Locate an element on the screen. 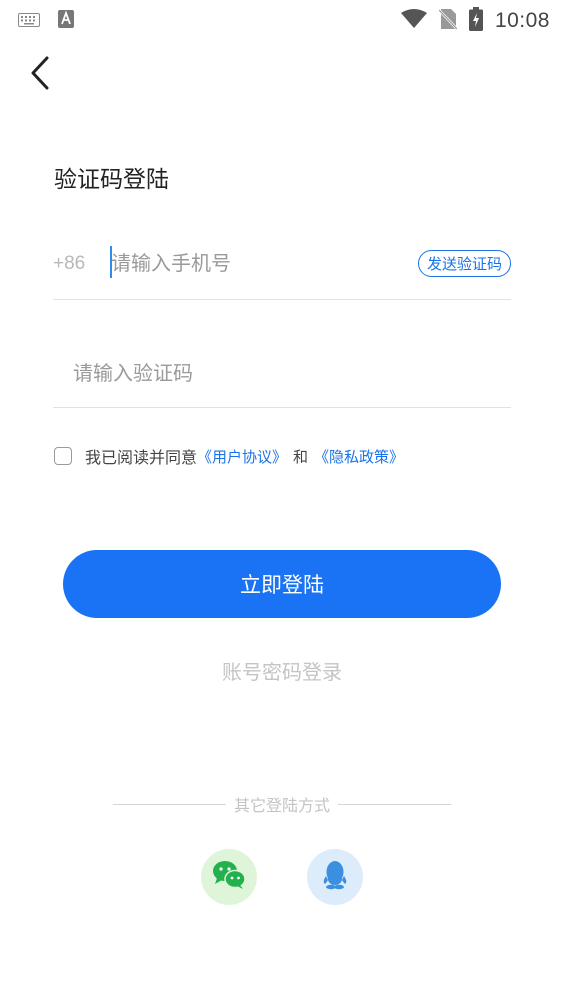 This screenshot has width=564, height=1002. code-field-row is located at coordinates (282, 376).